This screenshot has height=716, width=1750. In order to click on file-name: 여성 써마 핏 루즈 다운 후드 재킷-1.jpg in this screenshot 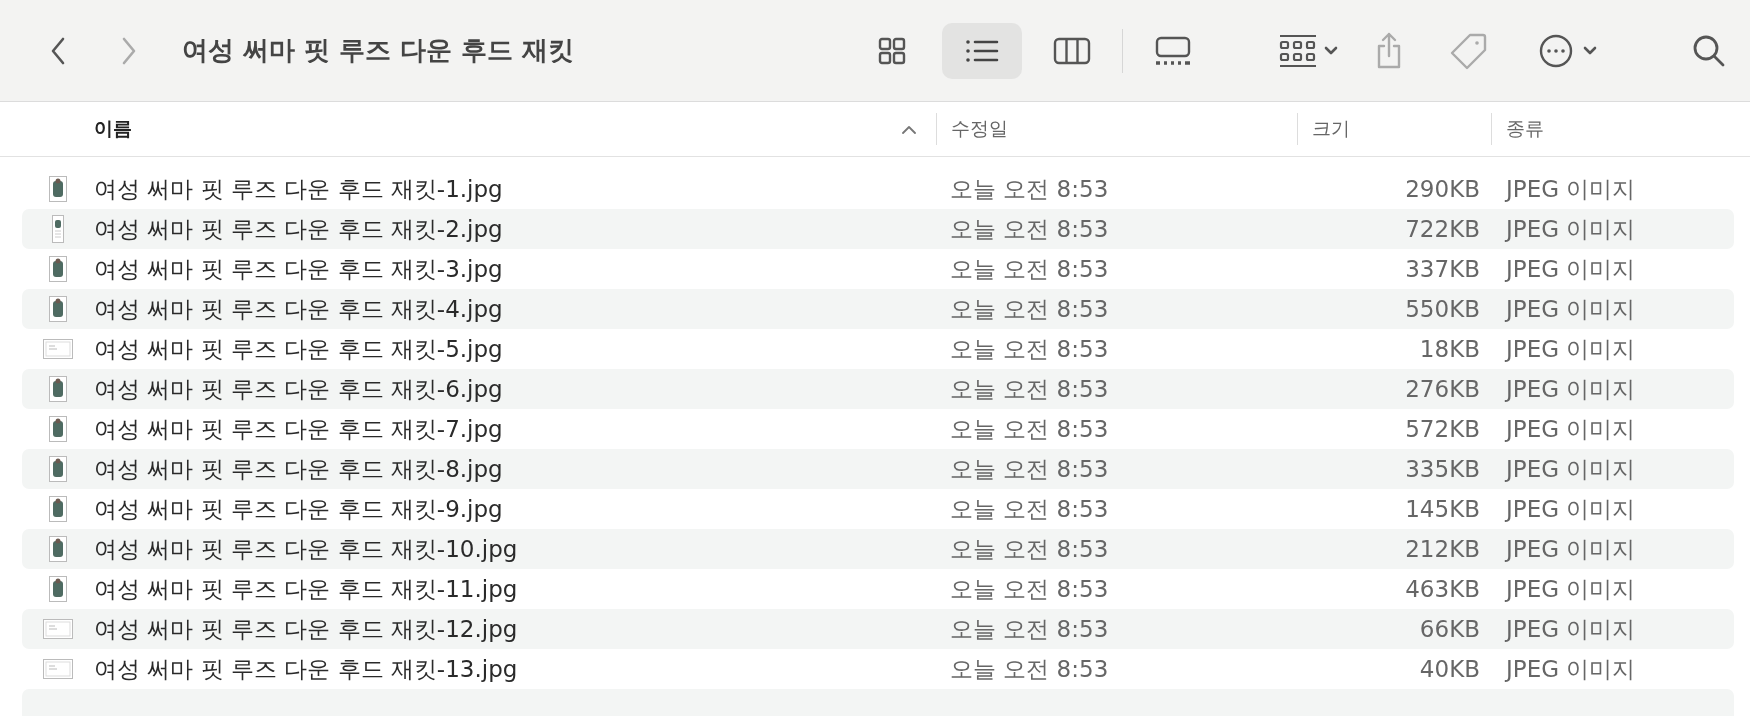, I will do `click(298, 189)`.